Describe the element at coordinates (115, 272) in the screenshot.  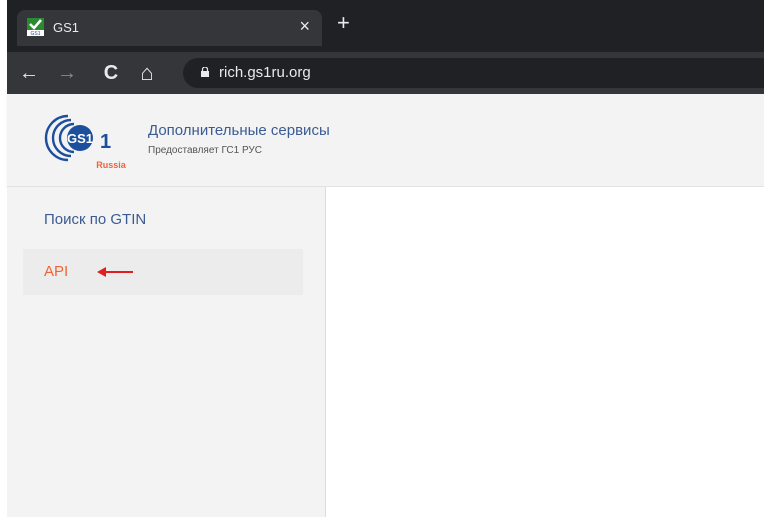
I see `red-arrow-left-icon` at that location.